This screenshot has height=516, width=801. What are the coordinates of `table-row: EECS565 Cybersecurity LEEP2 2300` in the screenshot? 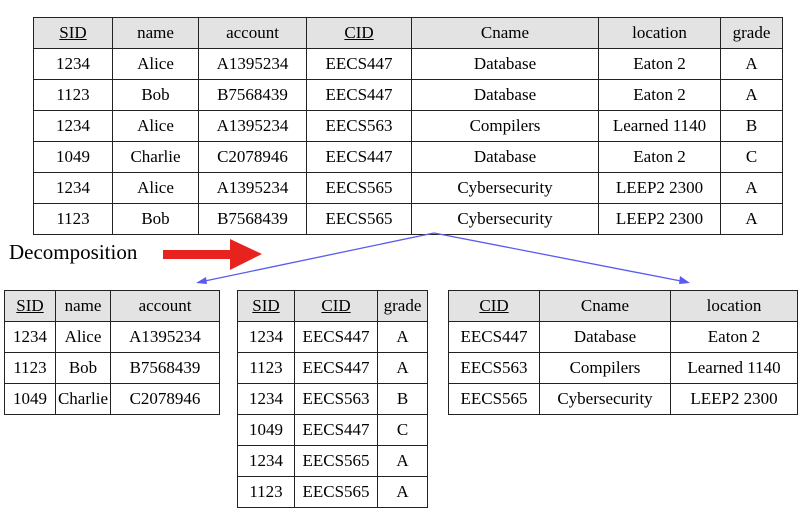 It's located at (623, 399).